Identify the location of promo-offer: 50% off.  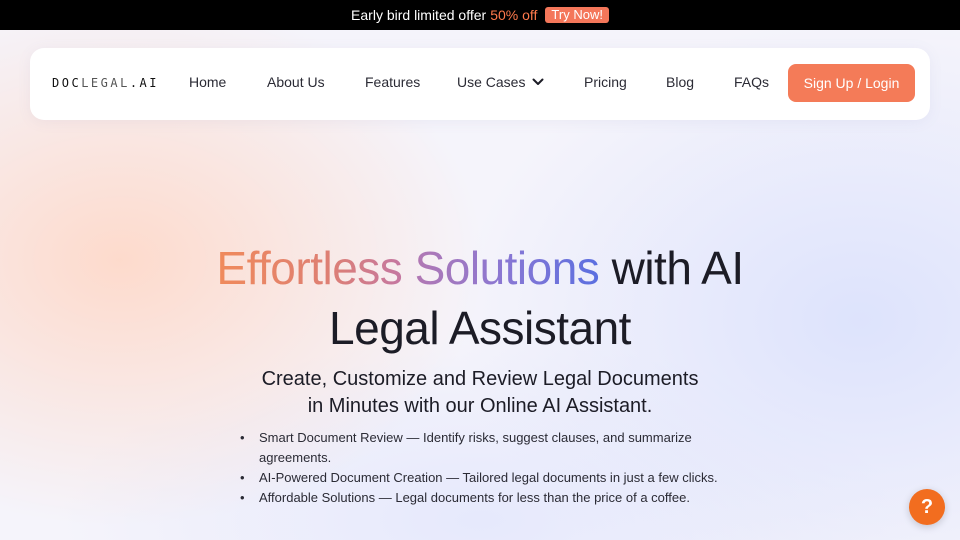
(514, 15).